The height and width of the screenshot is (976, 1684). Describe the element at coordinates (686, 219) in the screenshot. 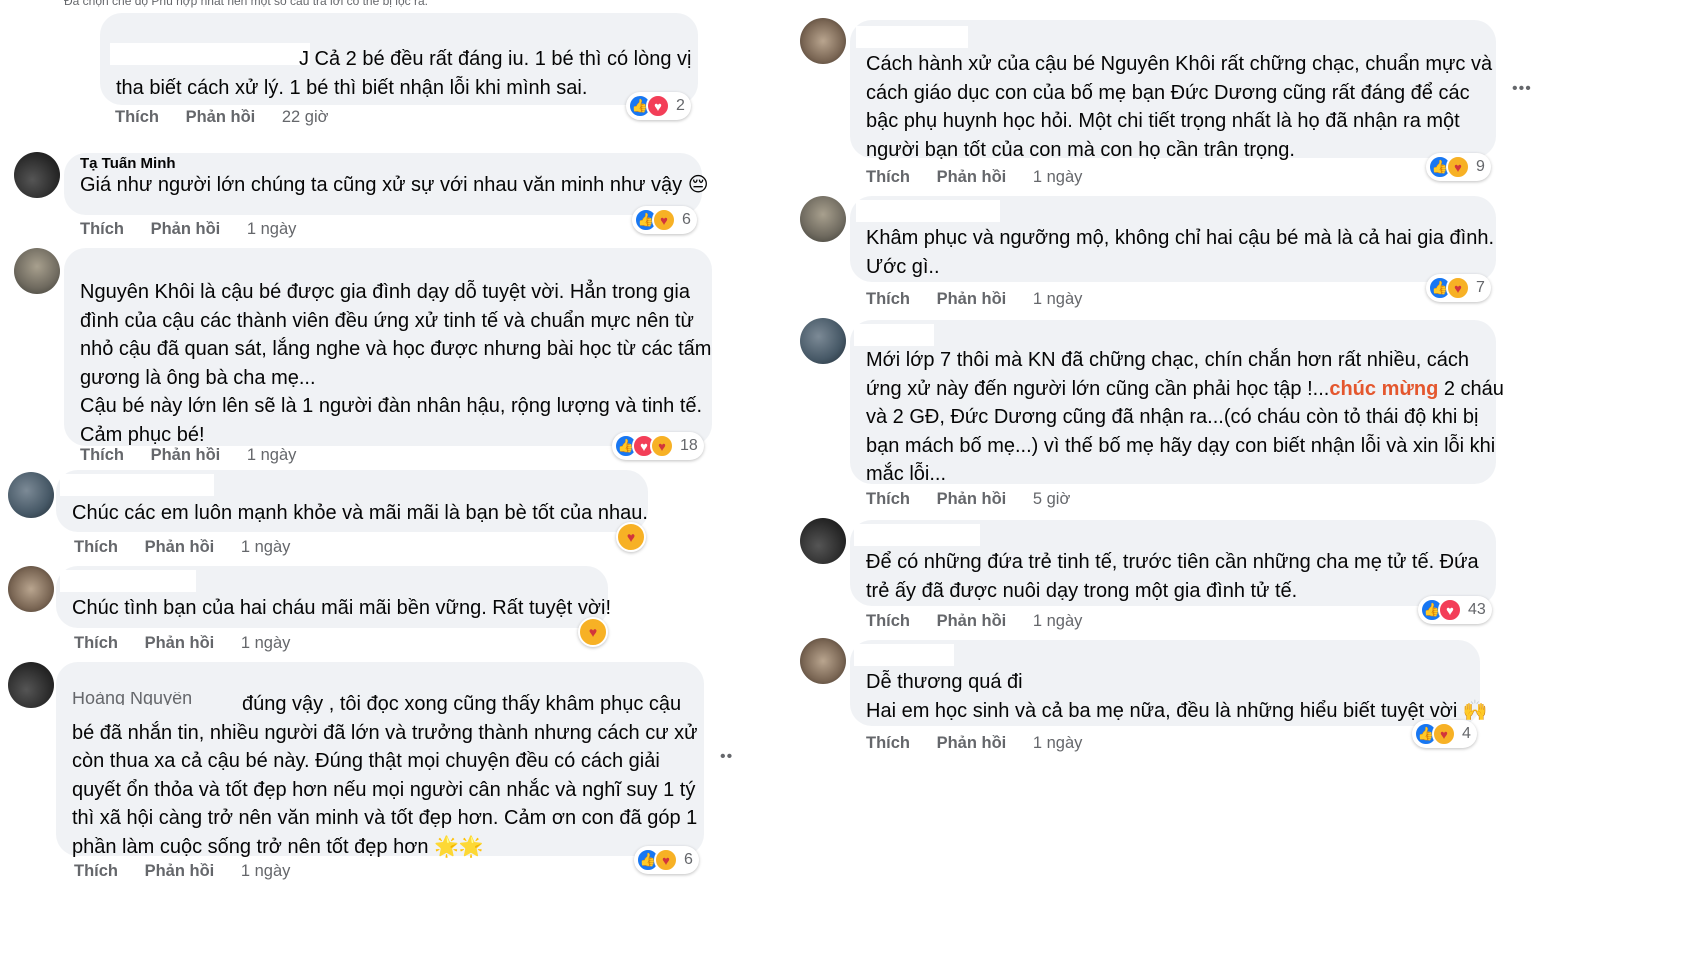

I see `reaction-count: 6` at that location.